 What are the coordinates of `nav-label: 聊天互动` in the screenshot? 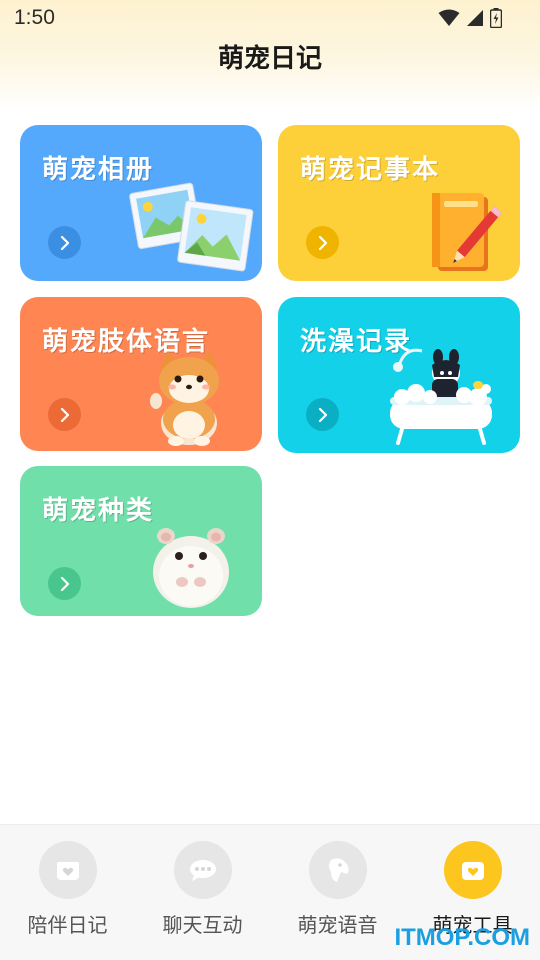 It's located at (202, 925).